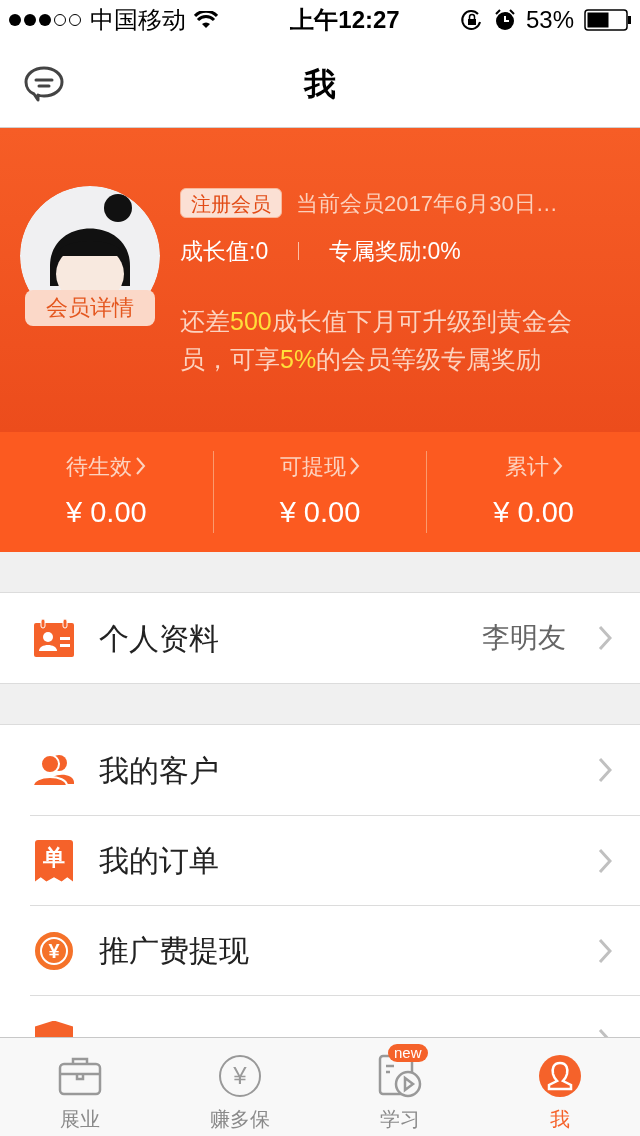  I want to click on menu-row: ¥ 推广费提现, so click(335, 950).